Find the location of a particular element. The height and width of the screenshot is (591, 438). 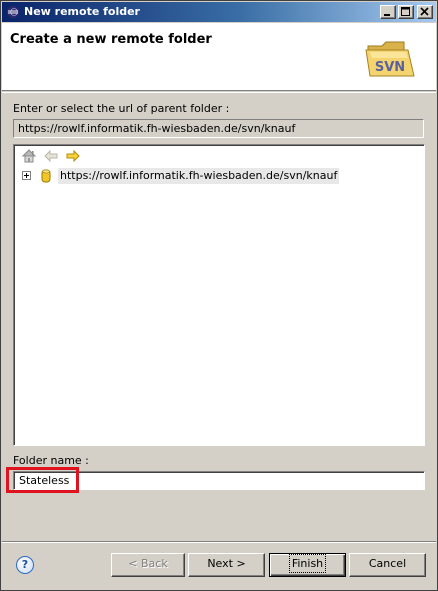

back-arrow-icon is located at coordinates (51, 156).